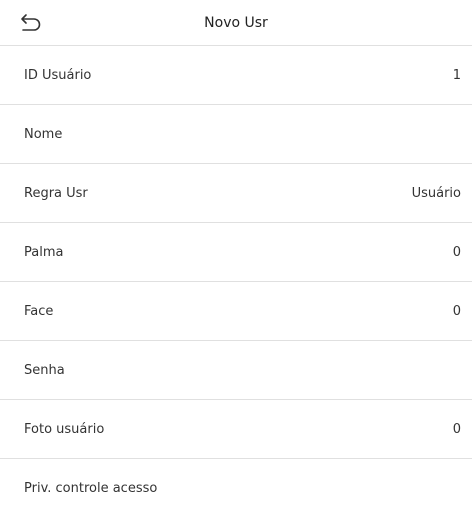  What do you see at coordinates (456, 311) in the screenshot?
I see `row-value-face: 0` at bounding box center [456, 311].